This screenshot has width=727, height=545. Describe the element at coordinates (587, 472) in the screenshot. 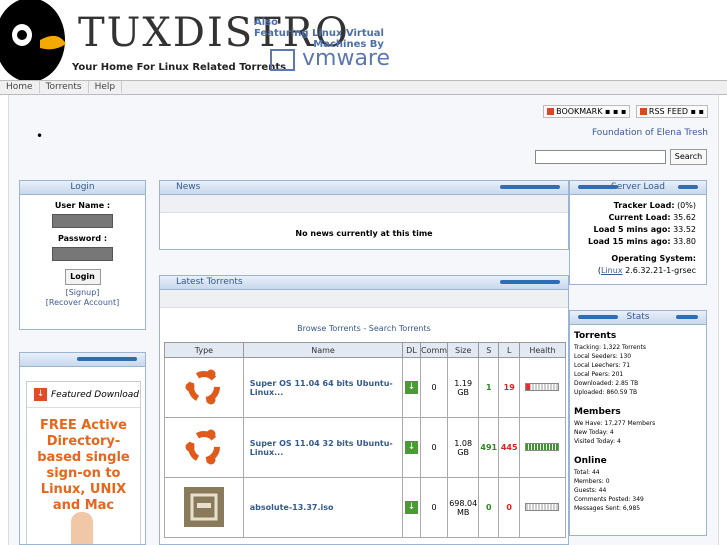

I see `stats-total: Total: 44` at that location.